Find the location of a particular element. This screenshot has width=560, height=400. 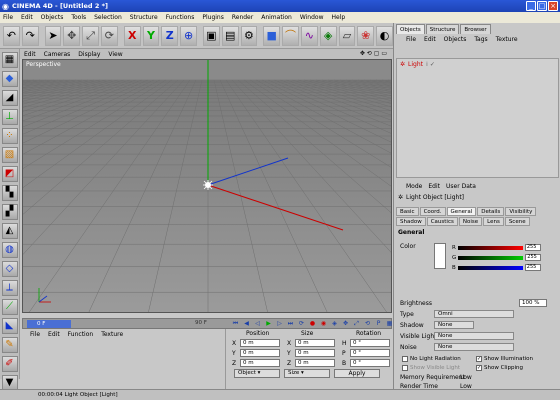

floor-icon: ▱ is located at coordinates (347, 35).